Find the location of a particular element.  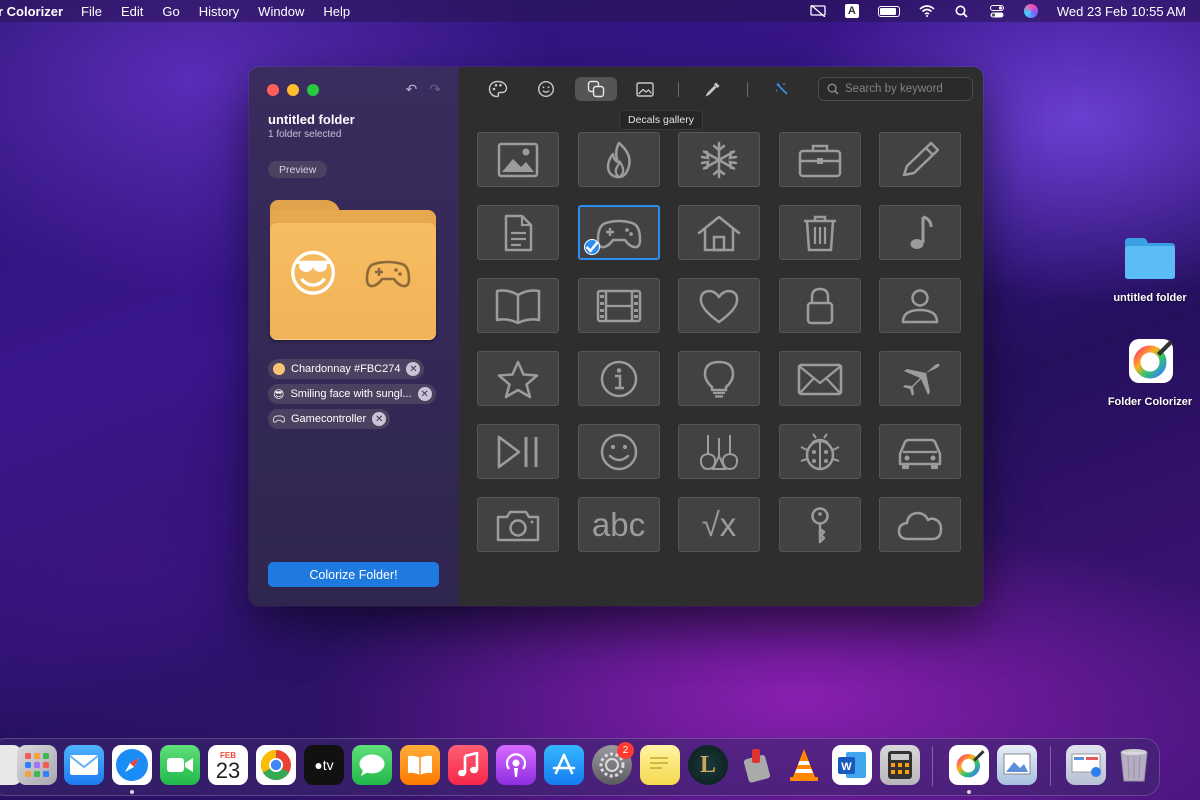

decal-flame-cell is located at coordinates (618, 159).